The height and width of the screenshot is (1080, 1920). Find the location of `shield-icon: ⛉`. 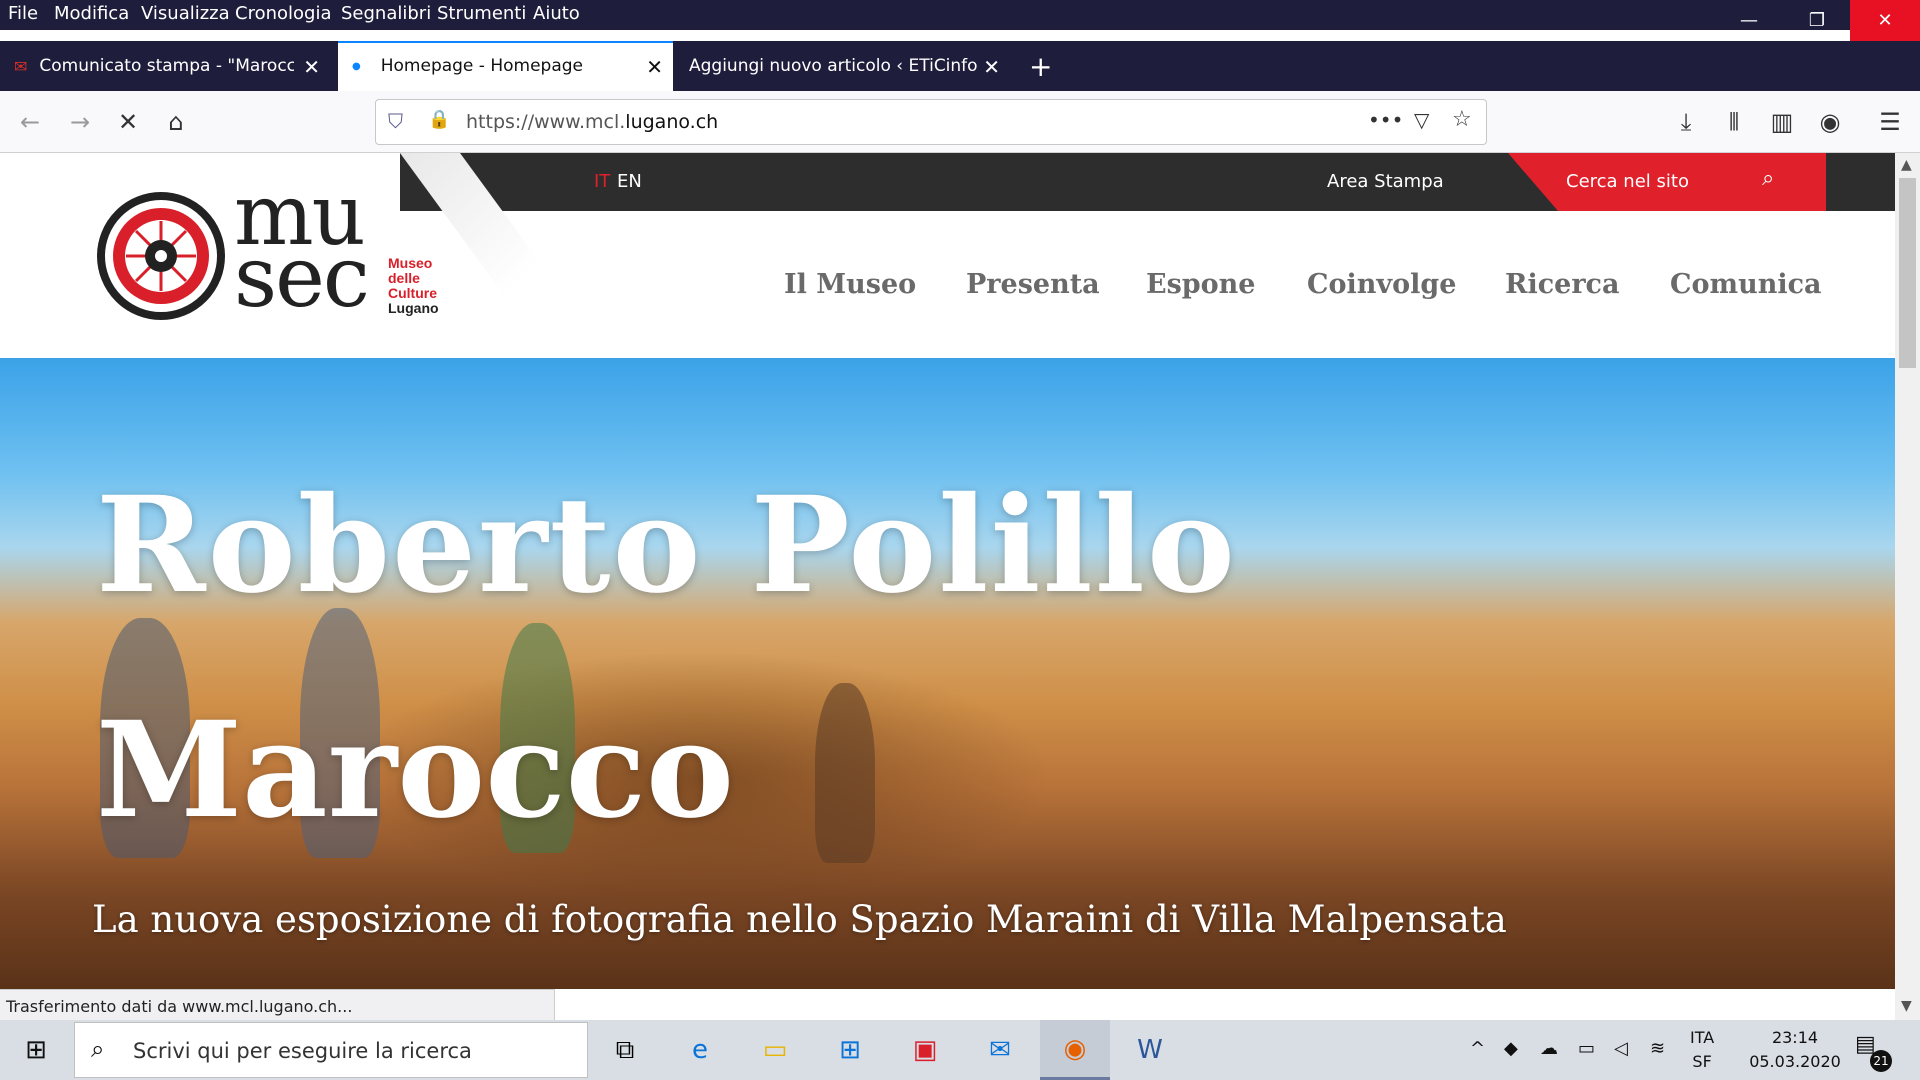

shield-icon: ⛉ is located at coordinates (395, 121).